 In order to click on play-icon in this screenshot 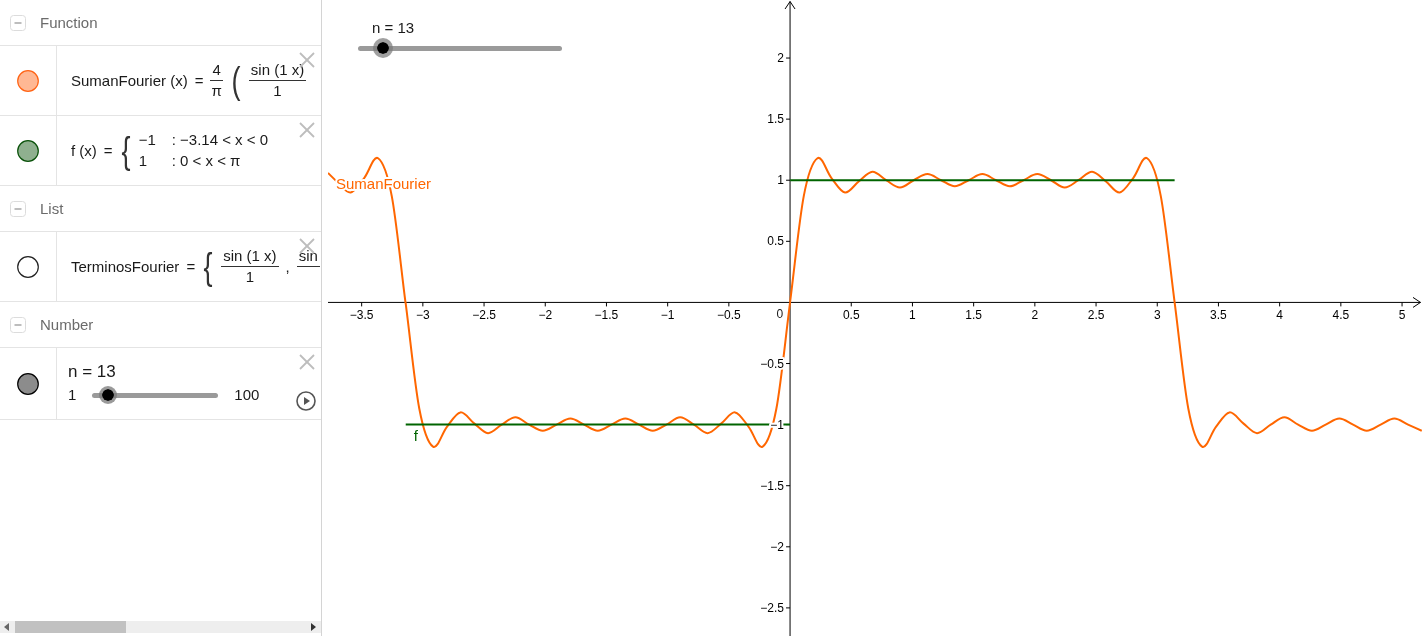, I will do `click(306, 401)`.